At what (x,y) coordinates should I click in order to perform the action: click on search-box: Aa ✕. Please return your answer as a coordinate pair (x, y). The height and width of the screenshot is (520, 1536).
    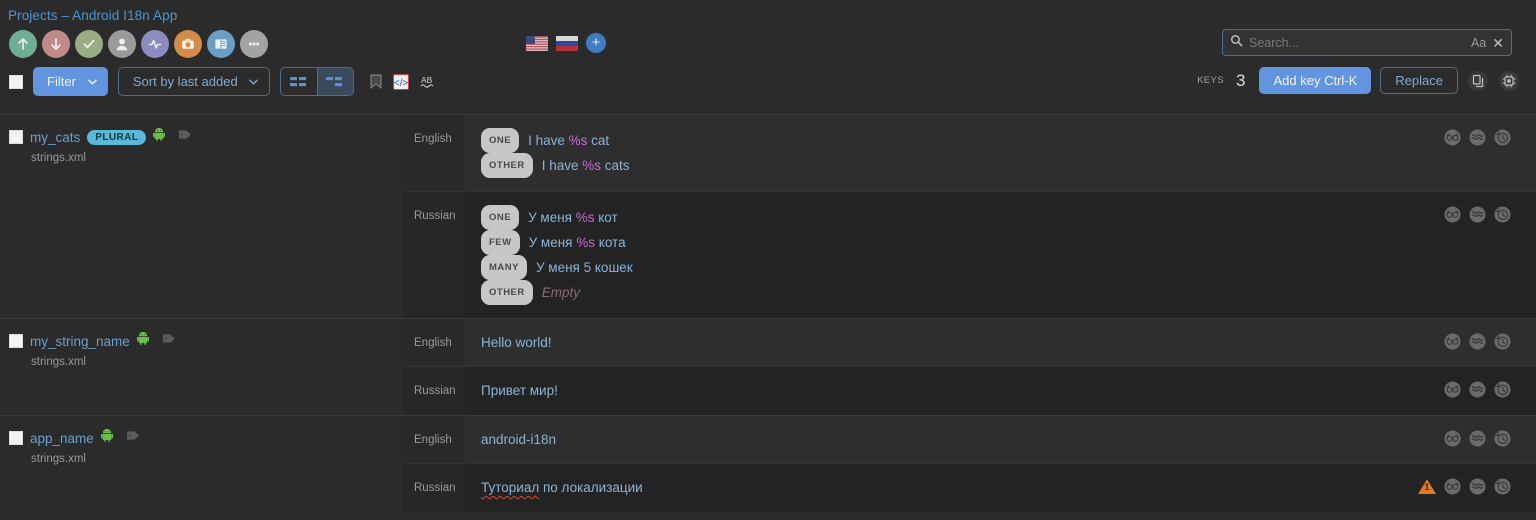
    Looking at the image, I should click on (1367, 42).